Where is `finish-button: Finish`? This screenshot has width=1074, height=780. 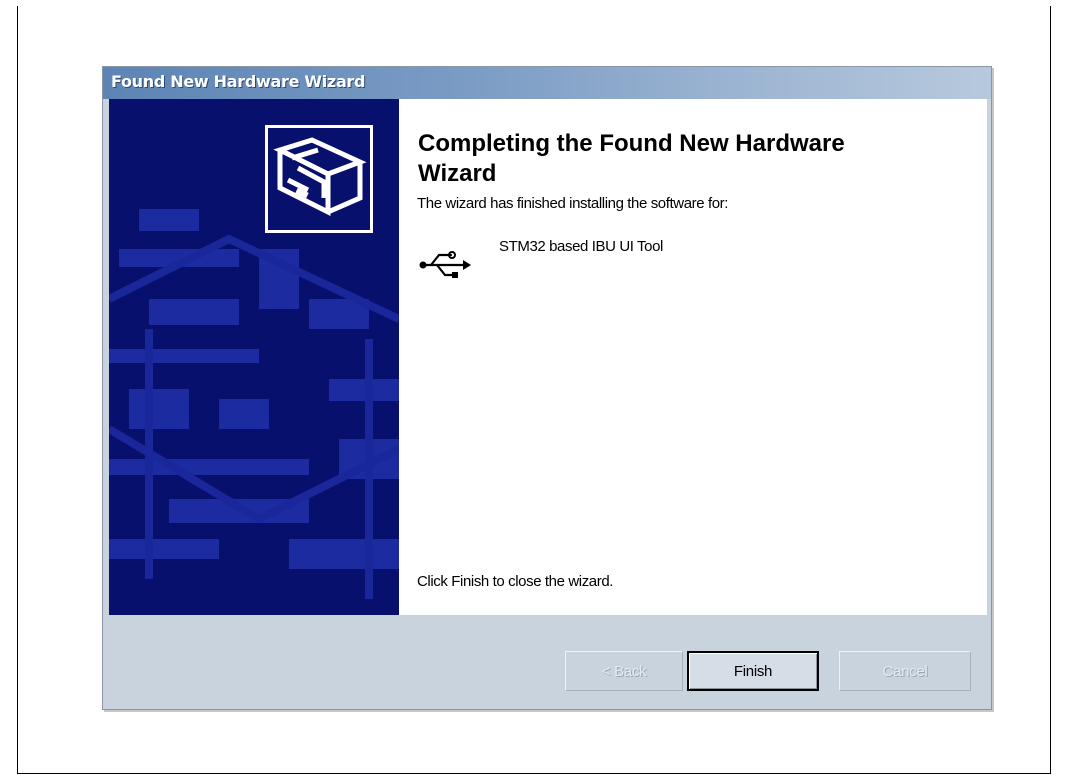 finish-button: Finish is located at coordinates (753, 671).